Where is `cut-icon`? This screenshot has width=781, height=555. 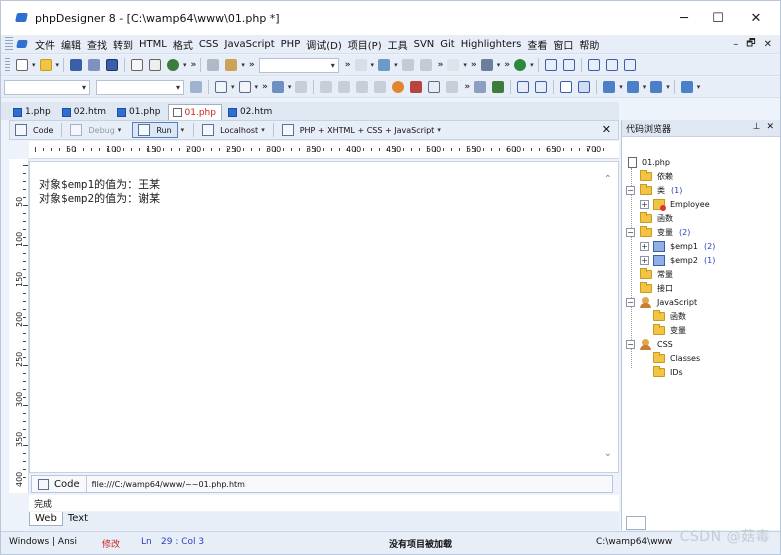
cut-icon is located at coordinates (213, 65).